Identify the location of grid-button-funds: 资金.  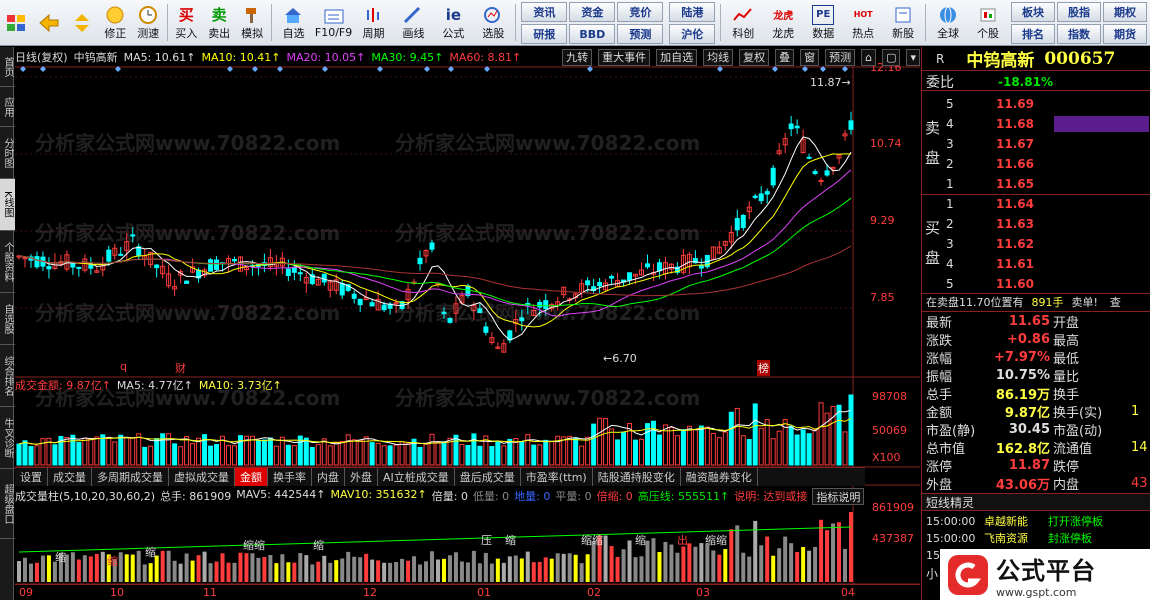
(592, 12).